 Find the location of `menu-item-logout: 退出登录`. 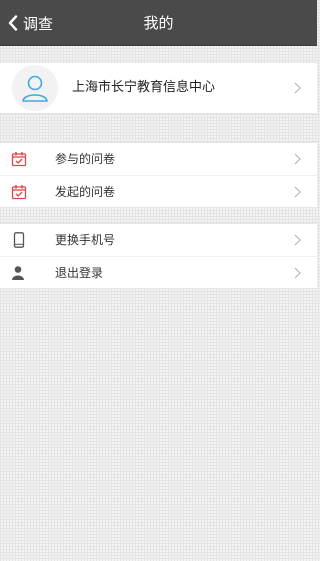

menu-item-logout: 退出登录 is located at coordinates (158, 272).